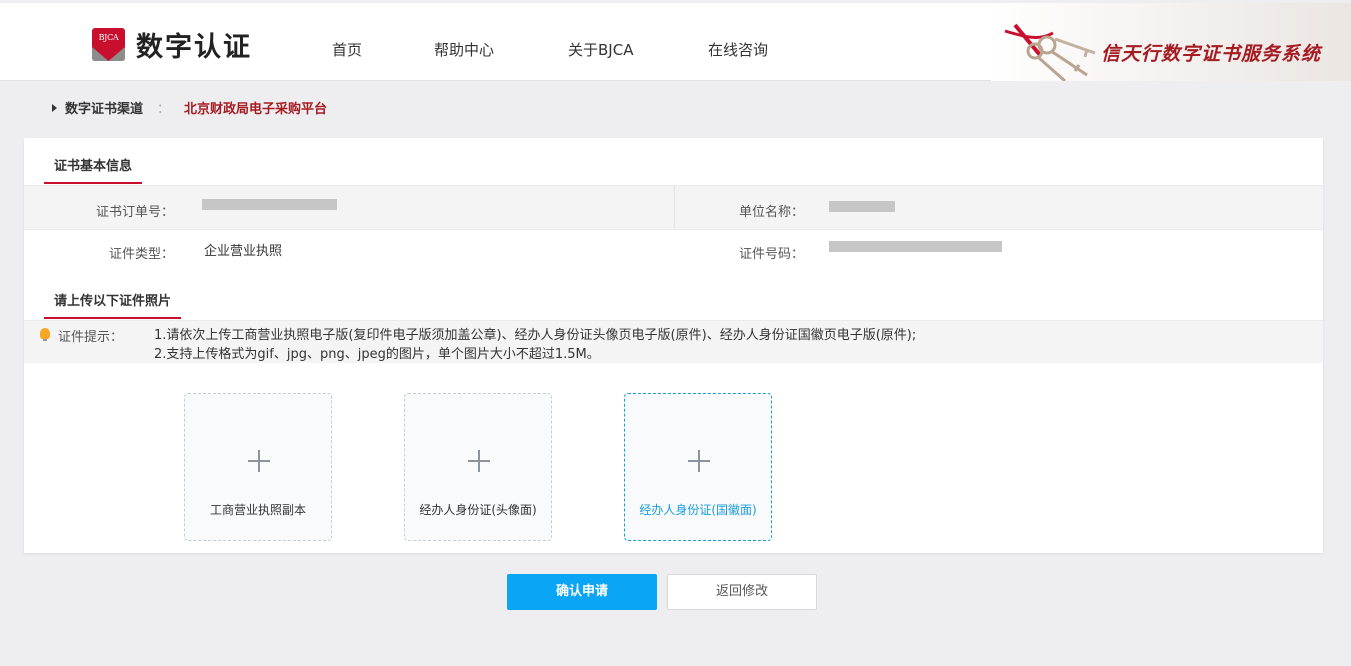  I want to click on upload-caption: 经办人身份证(国徽面), so click(698, 510).